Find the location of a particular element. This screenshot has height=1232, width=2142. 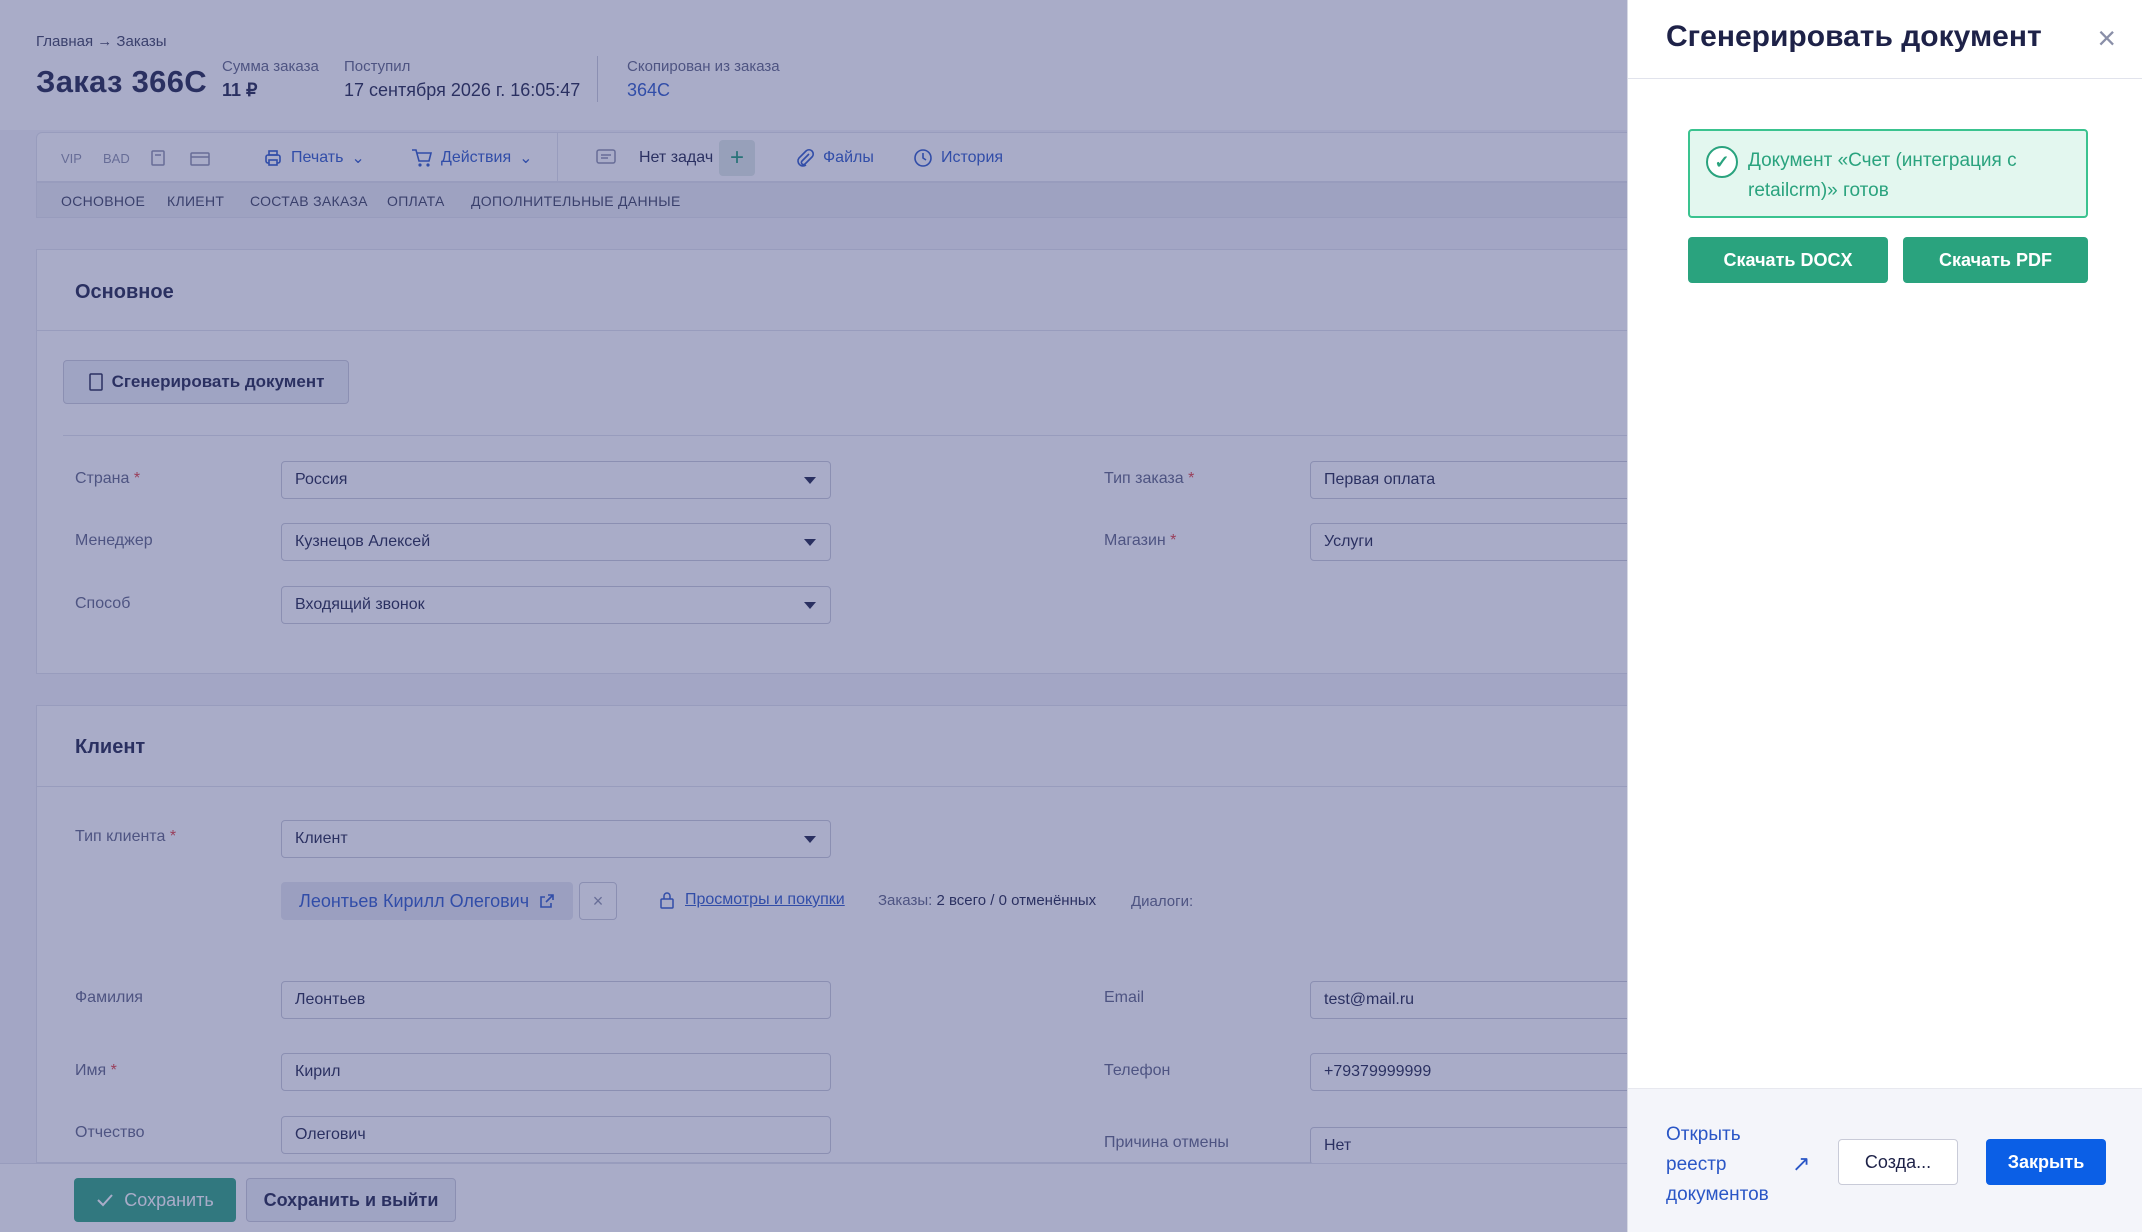

download-docx-button: Скачать DOCX is located at coordinates (1788, 260).